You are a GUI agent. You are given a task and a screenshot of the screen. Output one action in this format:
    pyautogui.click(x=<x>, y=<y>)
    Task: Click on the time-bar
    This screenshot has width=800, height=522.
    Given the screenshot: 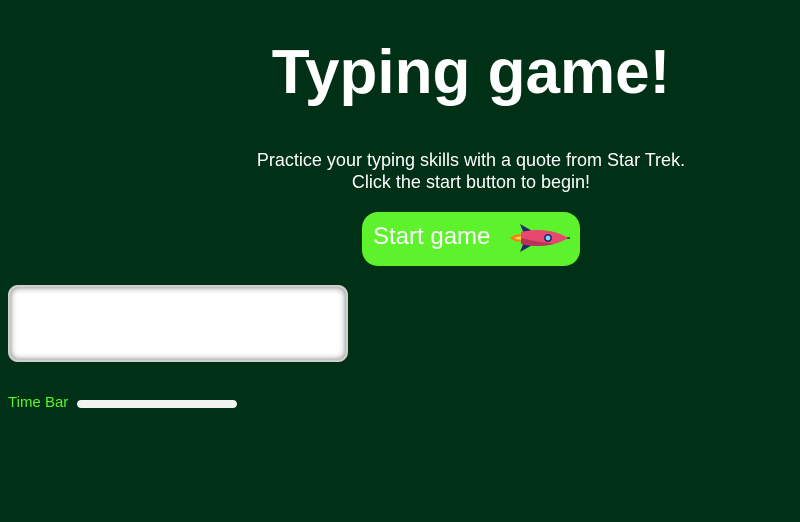 What is the action you would take?
    pyautogui.click(x=157, y=404)
    